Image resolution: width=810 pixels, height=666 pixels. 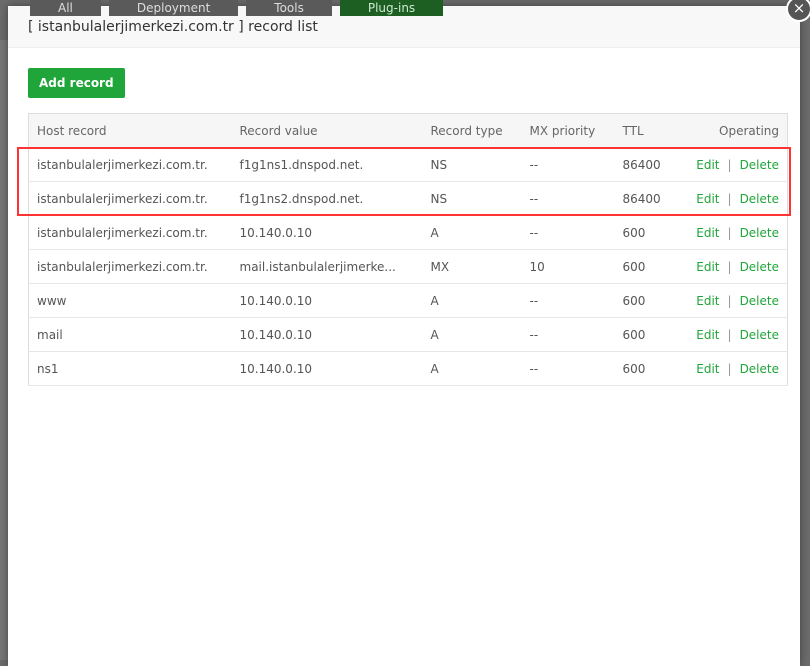 I want to click on type-cell: MX, so click(x=472, y=266).